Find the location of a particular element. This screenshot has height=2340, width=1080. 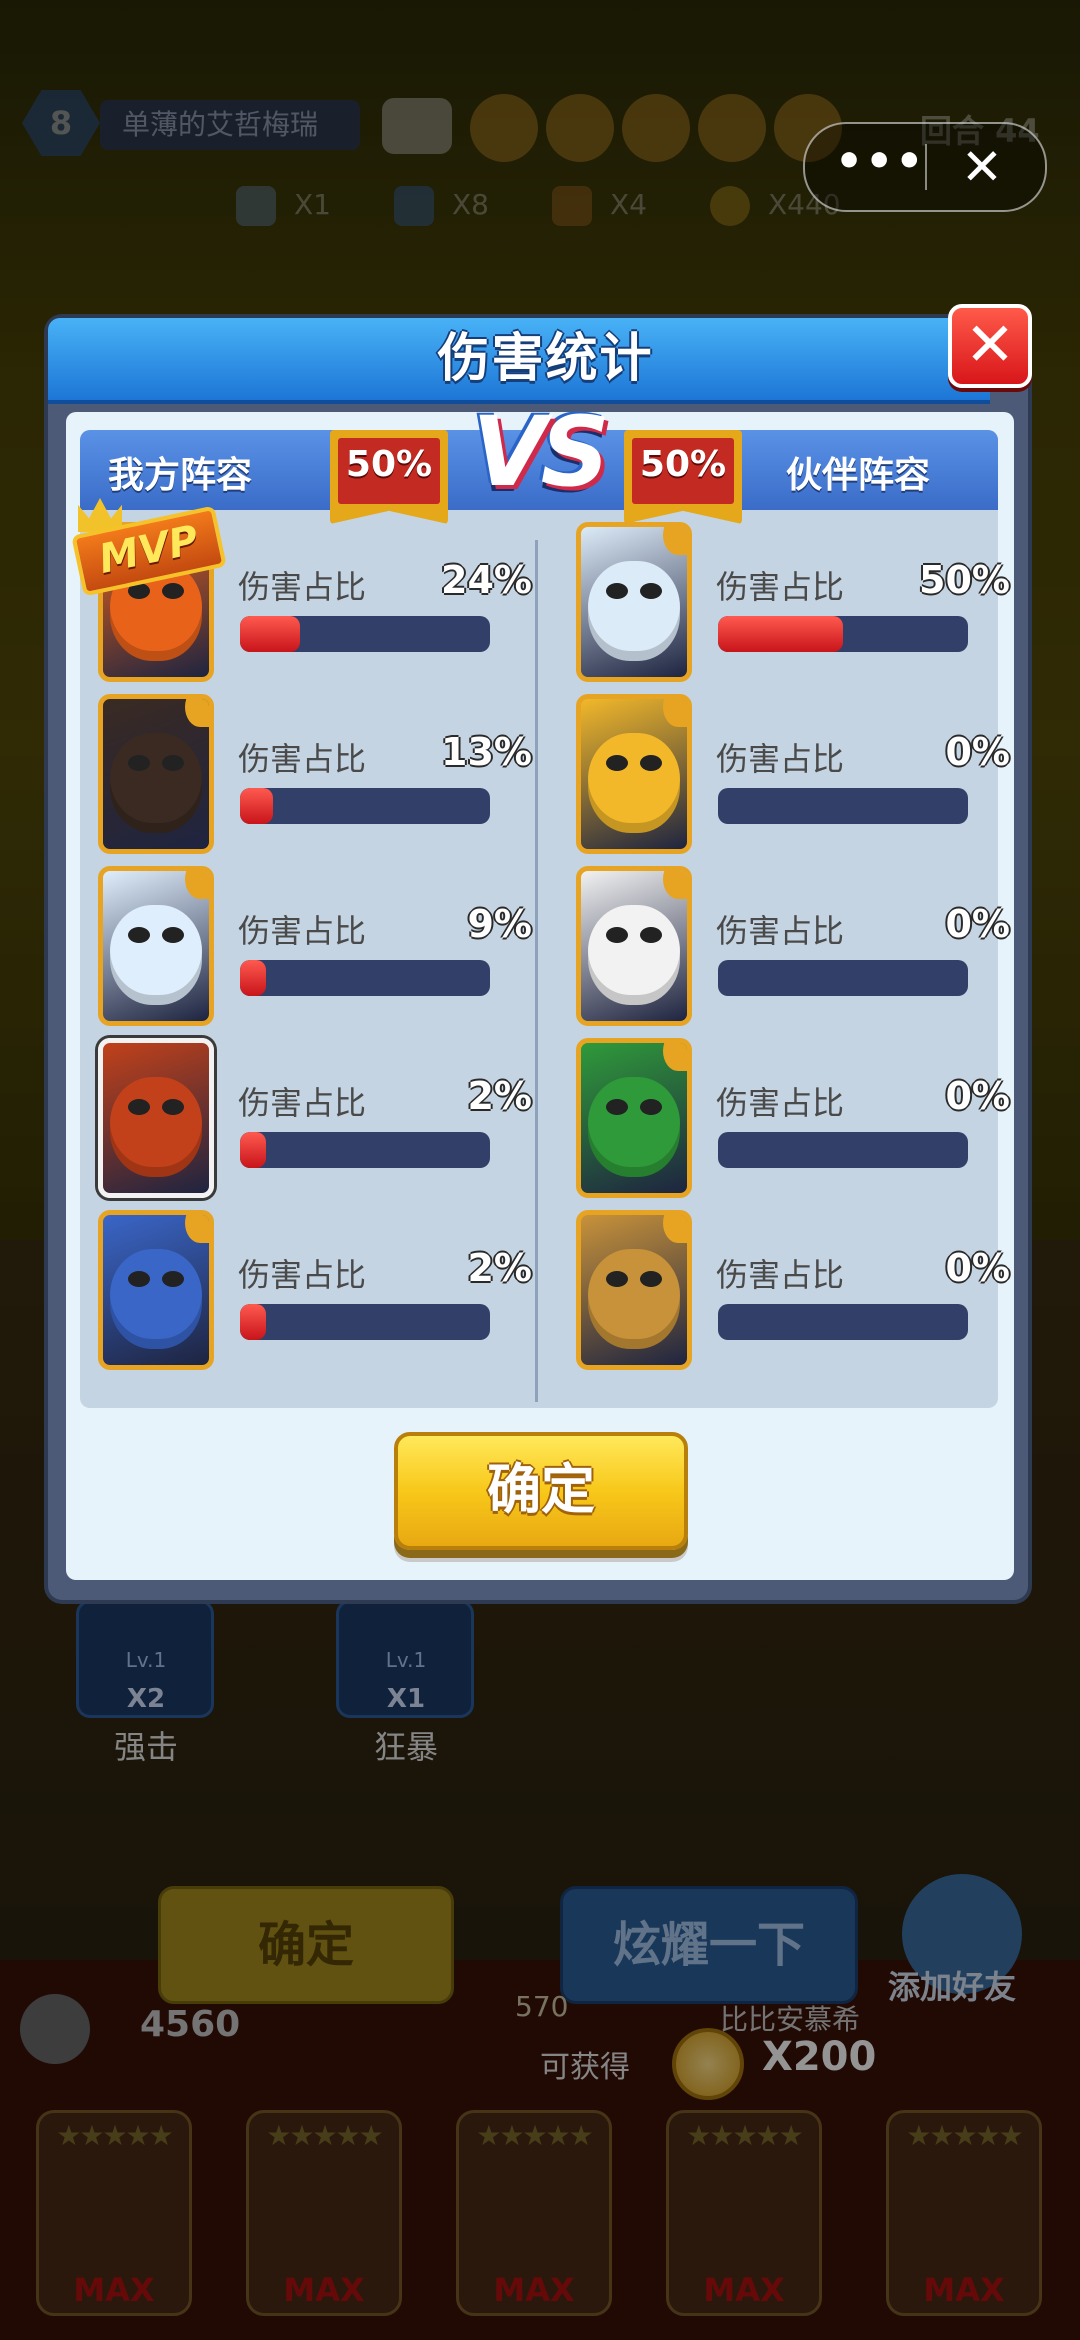

my-team-label: 我方阵容 is located at coordinates (180, 475).